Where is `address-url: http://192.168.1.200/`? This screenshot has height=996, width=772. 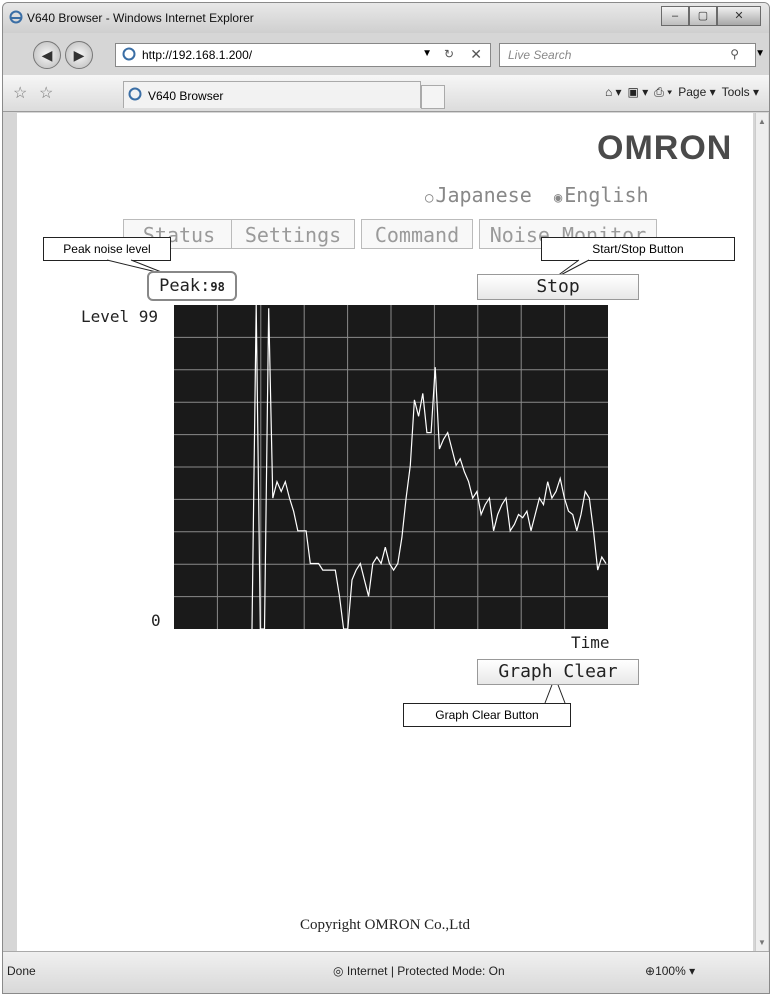
address-url: http://192.168.1.200/ is located at coordinates (197, 55).